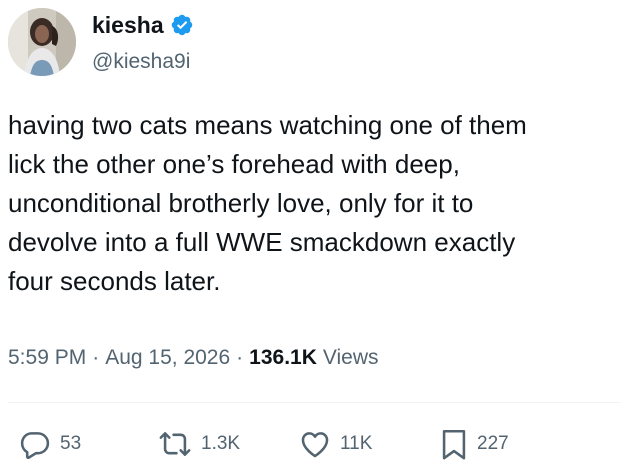 This screenshot has height=472, width=628. Describe the element at coordinates (454, 444) in the screenshot. I see `bookmark-icon` at that location.